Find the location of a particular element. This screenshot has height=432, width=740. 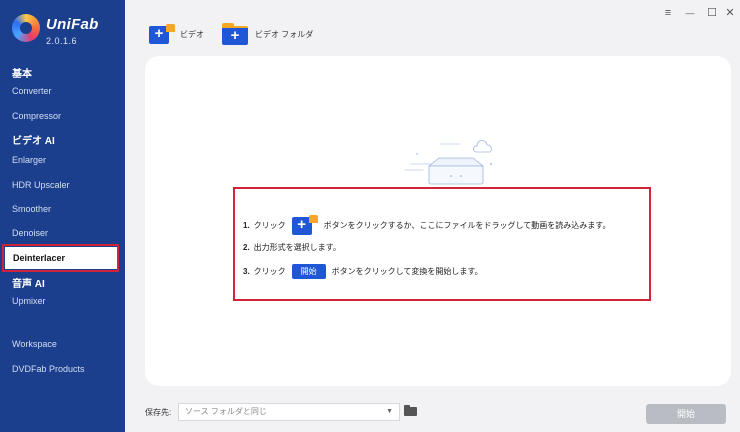

menu-icon: ≡ is located at coordinates (668, 13).